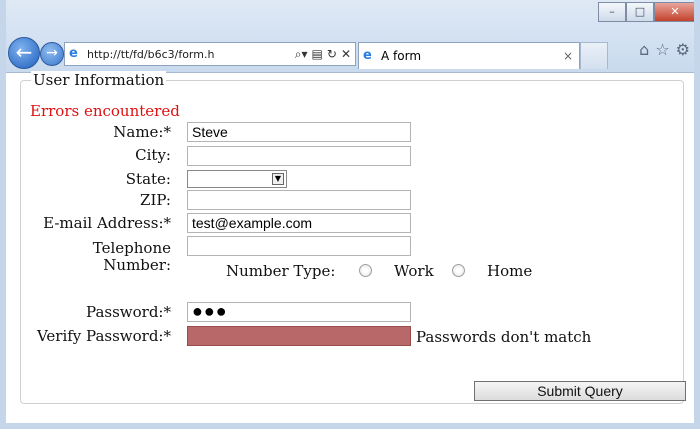  I want to click on radio-home-label: Home, so click(510, 271).